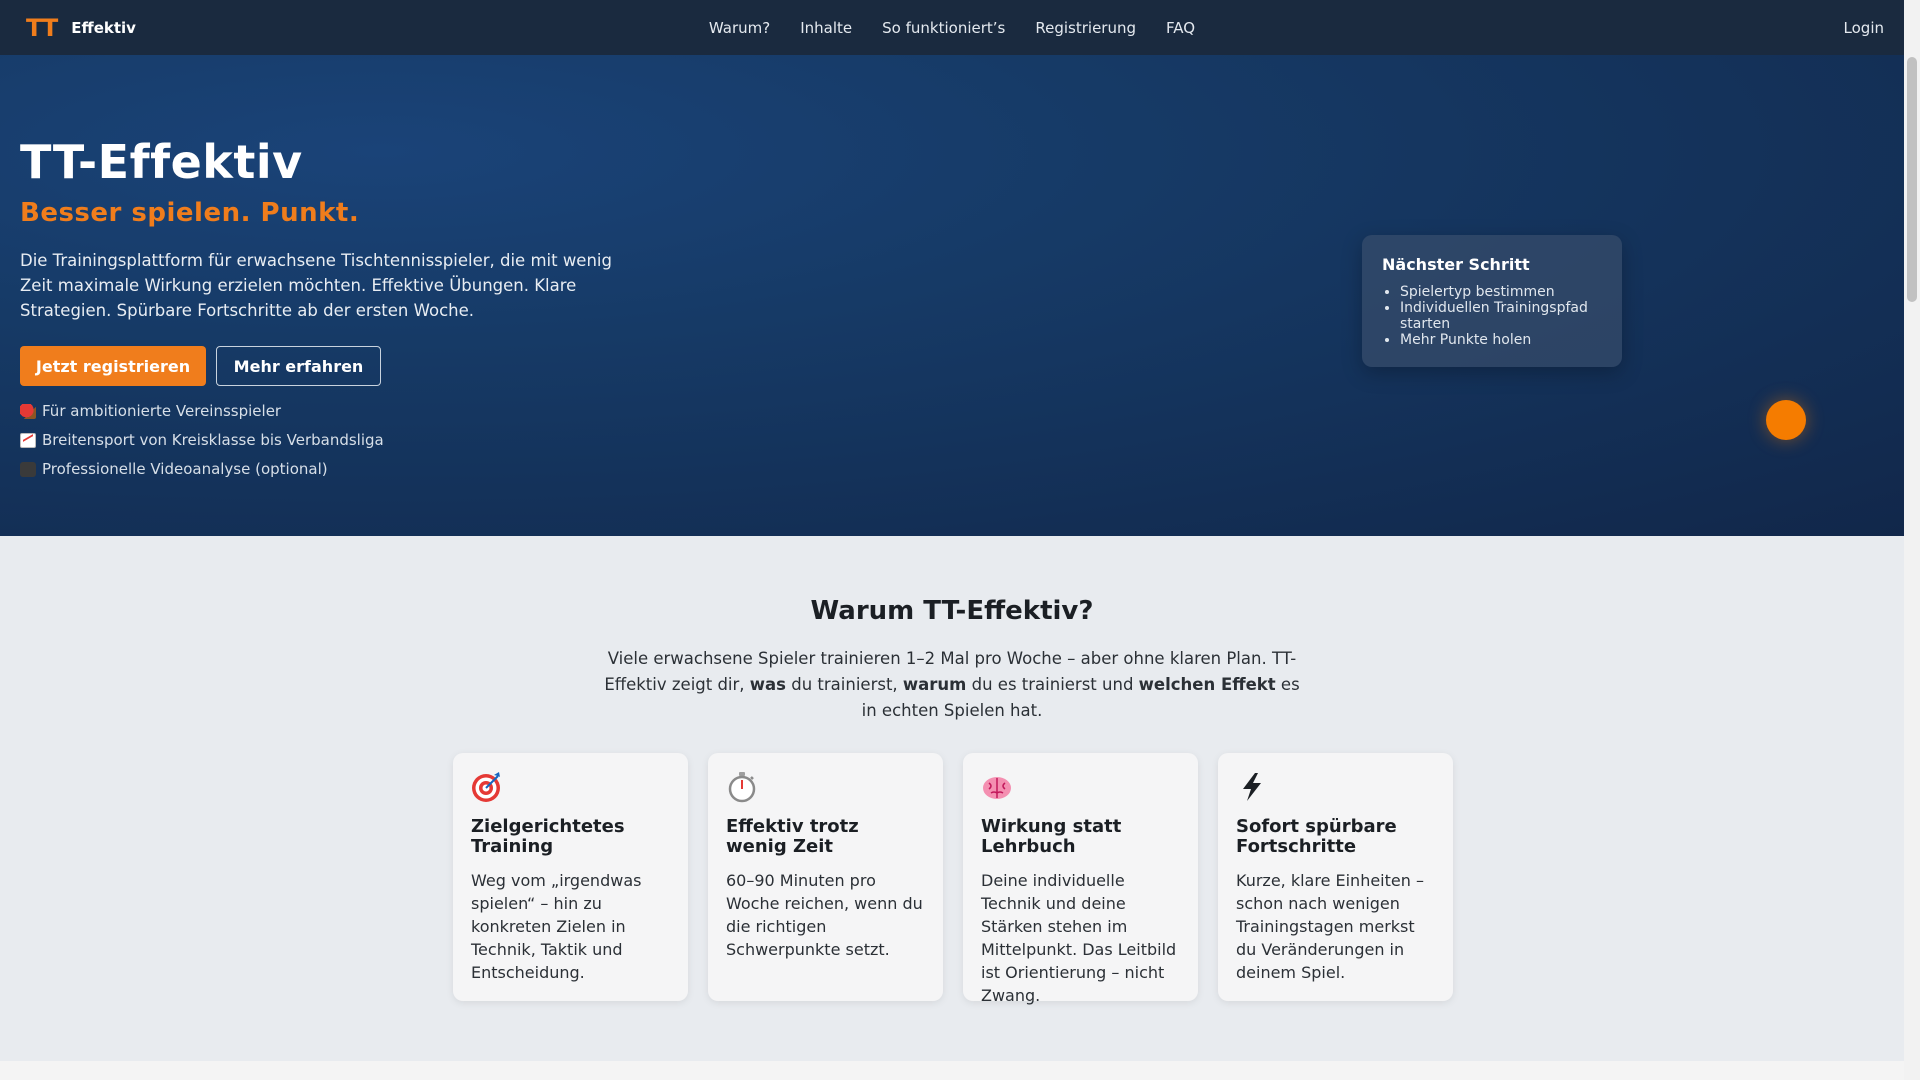  What do you see at coordinates (190, 213) in the screenshot?
I see `hero-subtitle: Besser spielen. Punkt.` at bounding box center [190, 213].